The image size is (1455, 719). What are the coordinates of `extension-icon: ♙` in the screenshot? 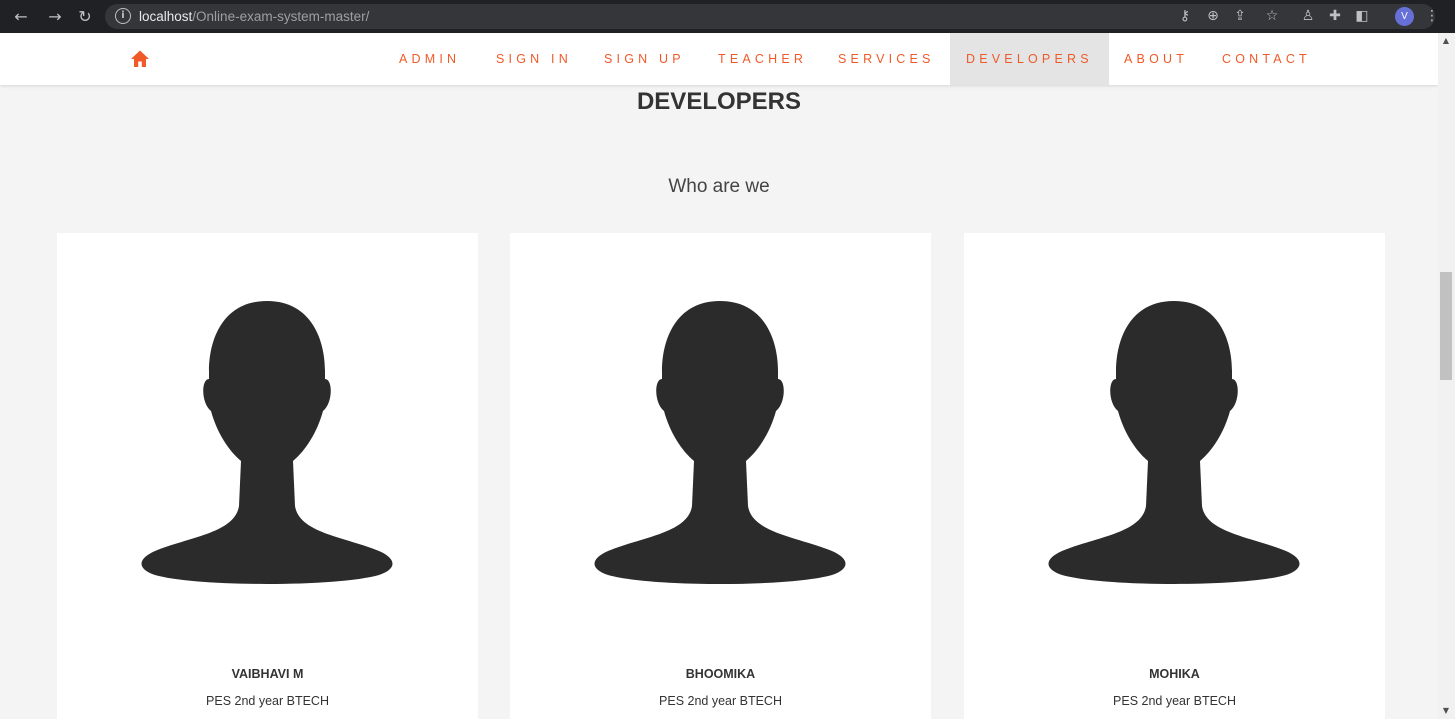 It's located at (1308, 16).